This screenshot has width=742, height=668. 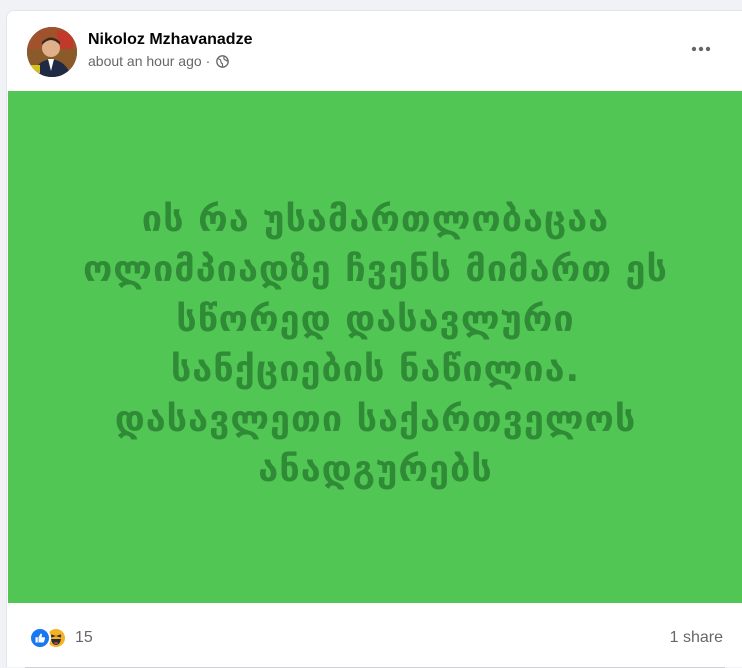 I want to click on post-timestamp: about an hour ago, so click(x=145, y=61).